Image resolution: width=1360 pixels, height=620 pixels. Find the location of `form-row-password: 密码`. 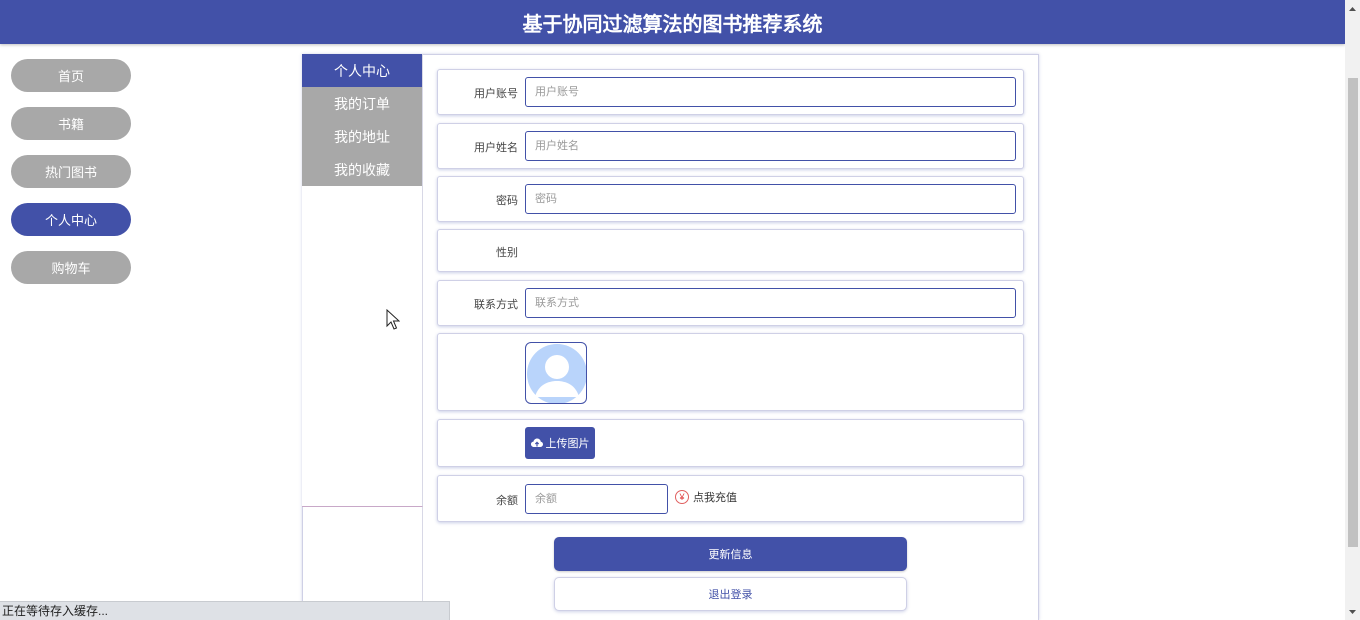

form-row-password: 密码 is located at coordinates (730, 199).